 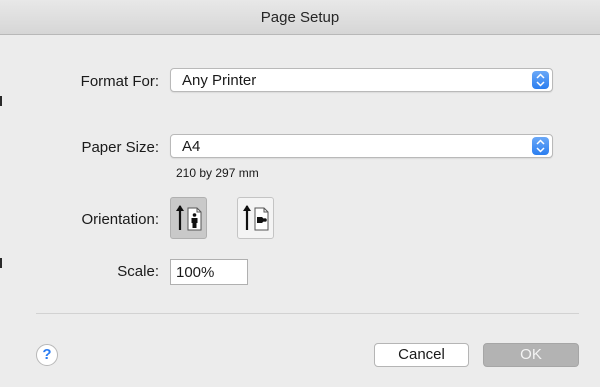 What do you see at coordinates (188, 218) in the screenshot?
I see `orientation-portrait-button` at bounding box center [188, 218].